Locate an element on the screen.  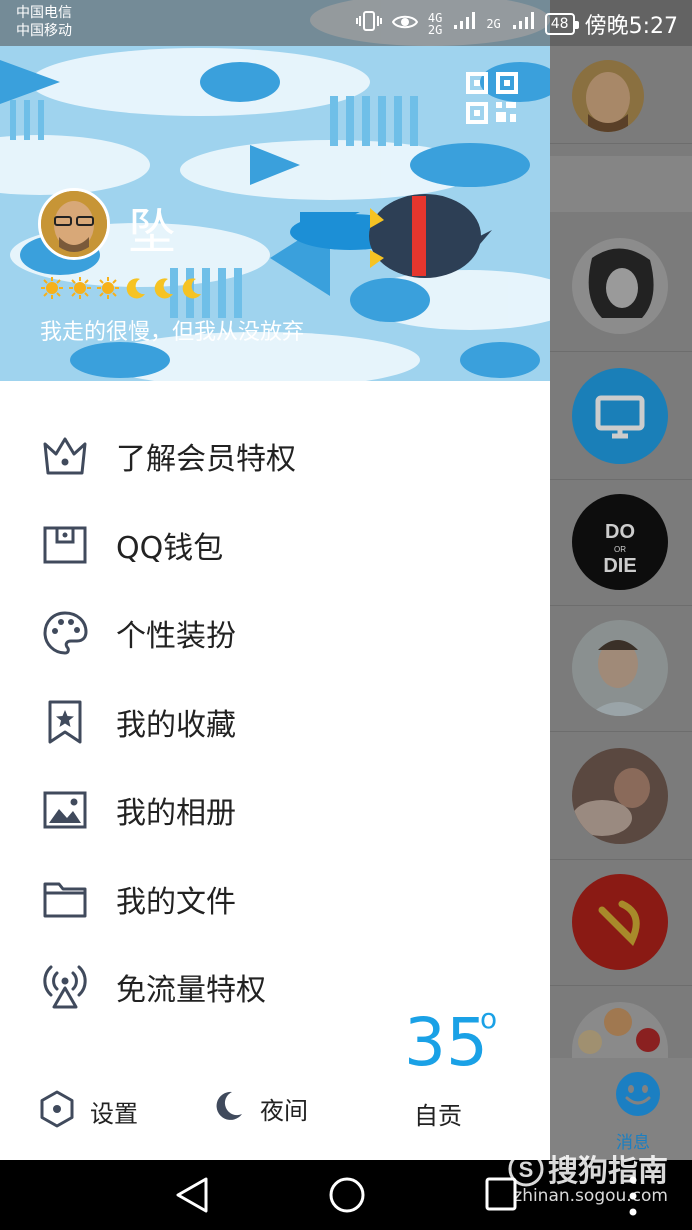
signal-2g-text: 2G is located at coordinates (493, 24).